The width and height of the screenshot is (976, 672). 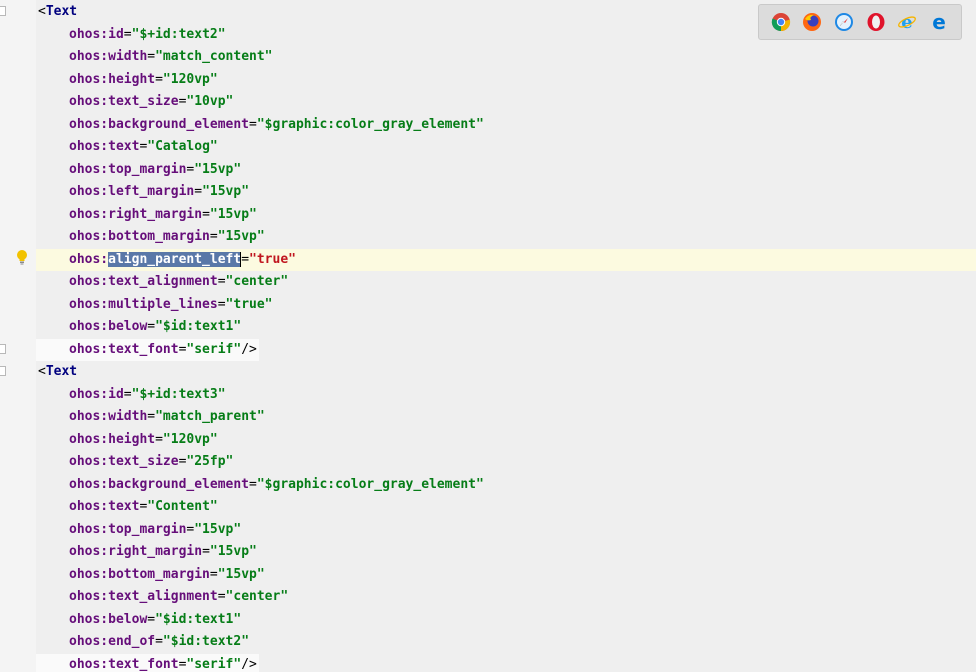 I want to click on code-line: ohos:width="match_parent", so click(x=506, y=417).